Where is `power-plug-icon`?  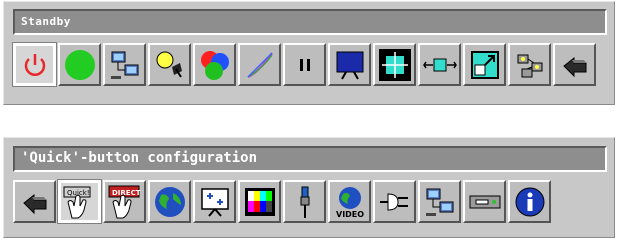 power-plug-icon is located at coordinates (395, 202).